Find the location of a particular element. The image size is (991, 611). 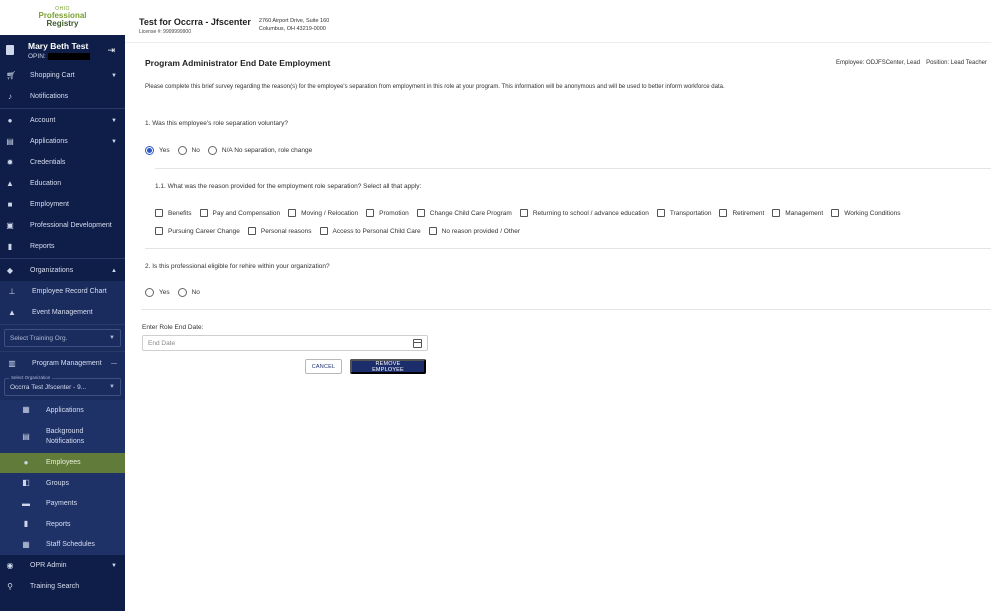

reason-other: No reason provided / Other is located at coordinates (474, 231).